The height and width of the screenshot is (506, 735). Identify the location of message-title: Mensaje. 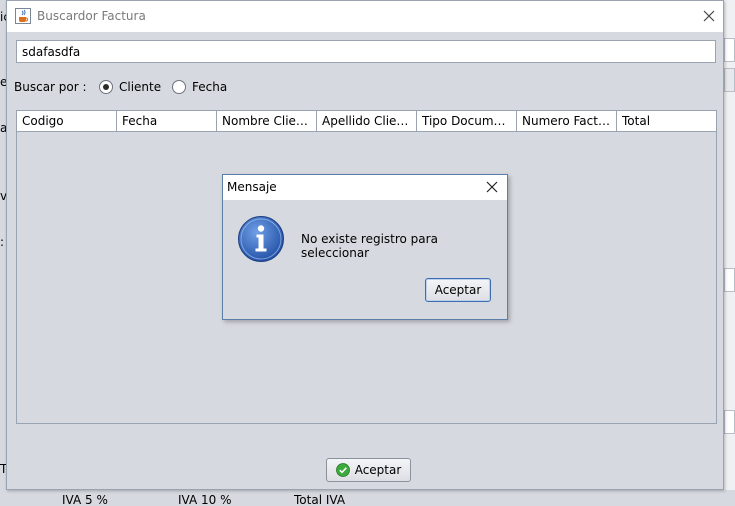
(252, 187).